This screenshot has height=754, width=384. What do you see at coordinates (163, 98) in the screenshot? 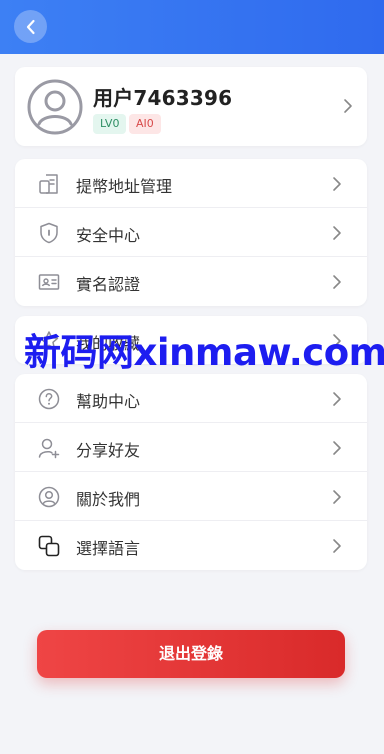
I see `username: 用户7463396` at bounding box center [163, 98].